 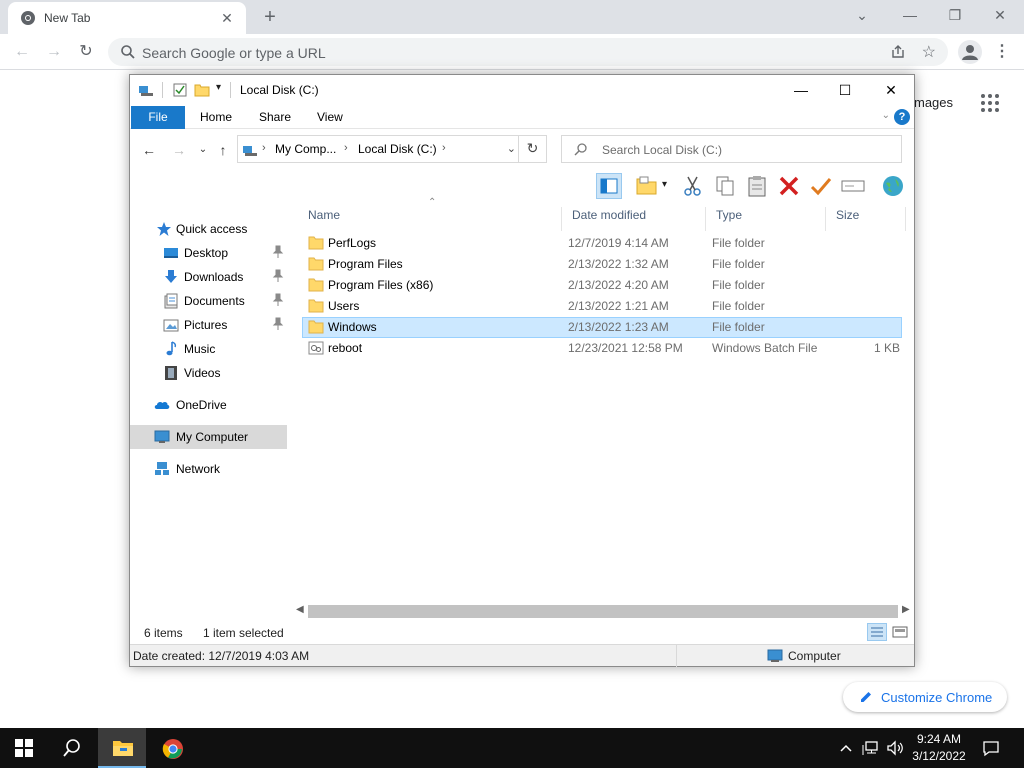 What do you see at coordinates (910, 15) in the screenshot?
I see `minimize-icon: —` at bounding box center [910, 15].